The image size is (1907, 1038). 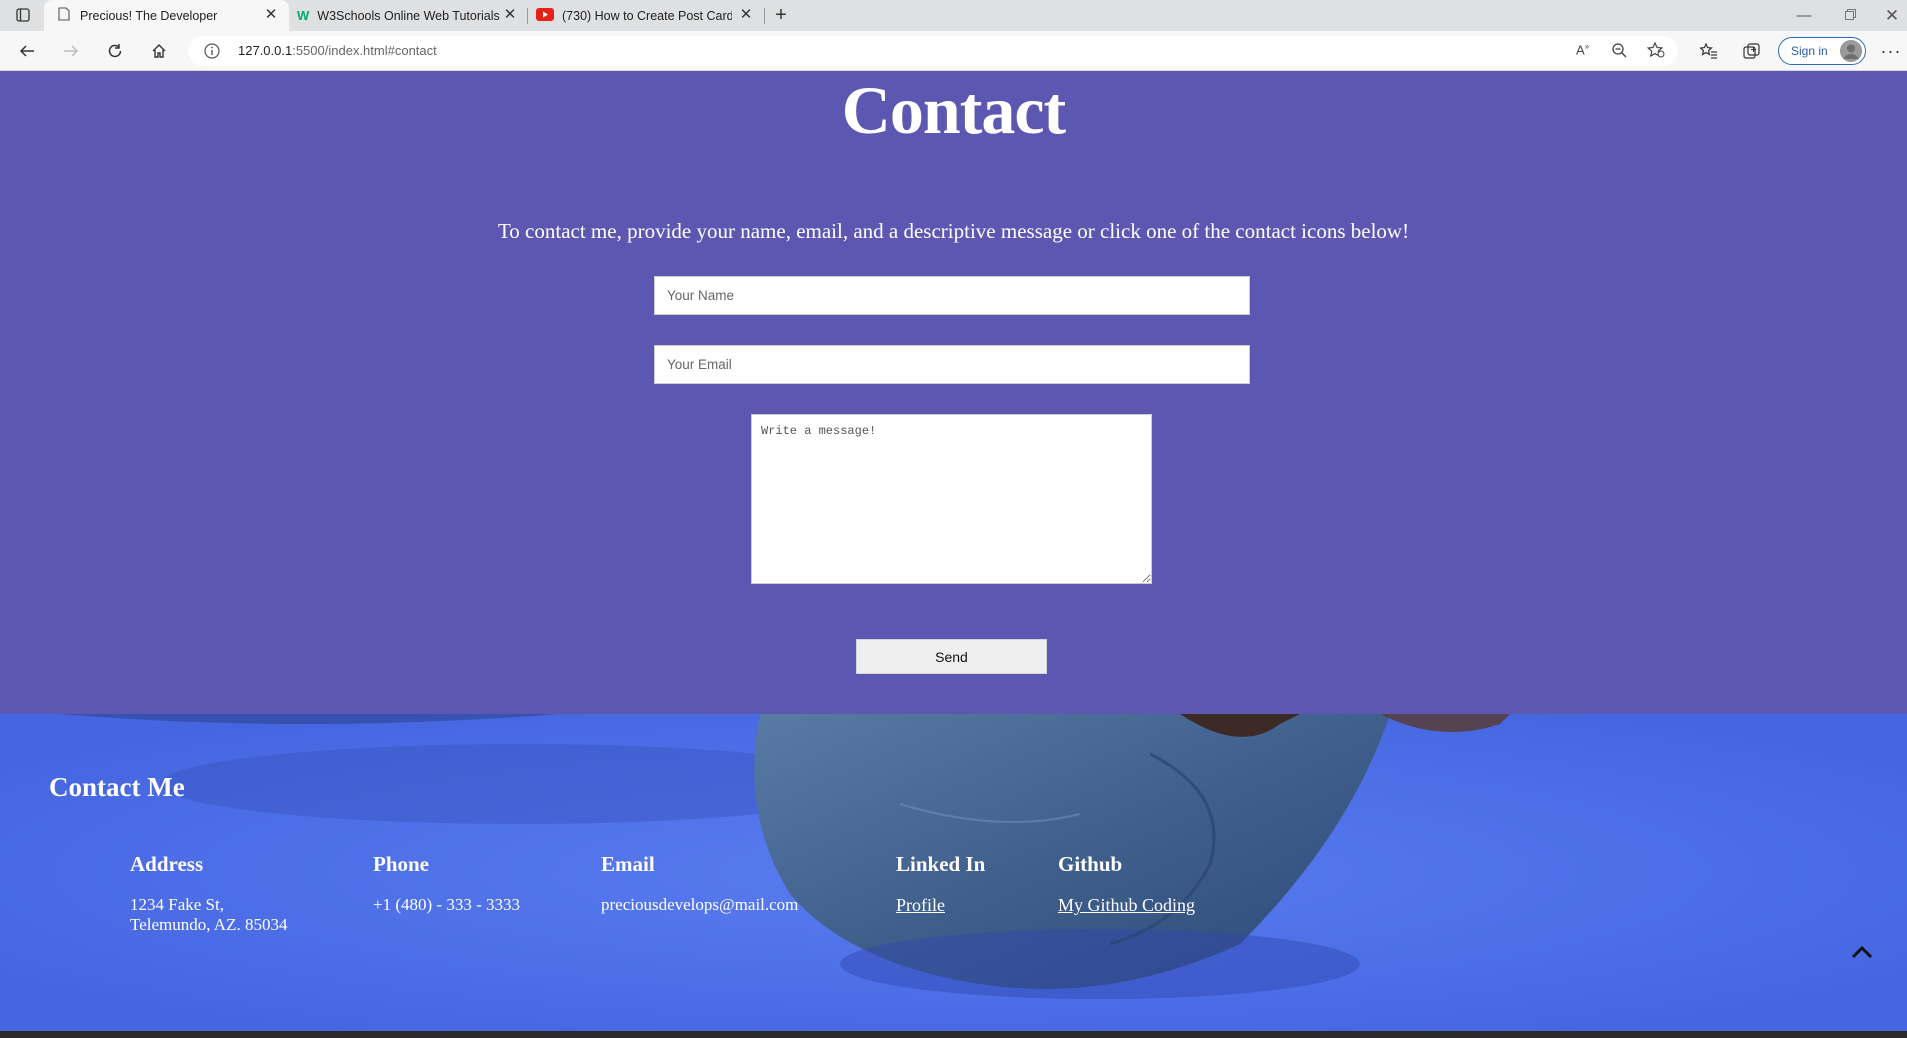 I want to click on footer-heading: Contact Me, so click(x=117, y=787).